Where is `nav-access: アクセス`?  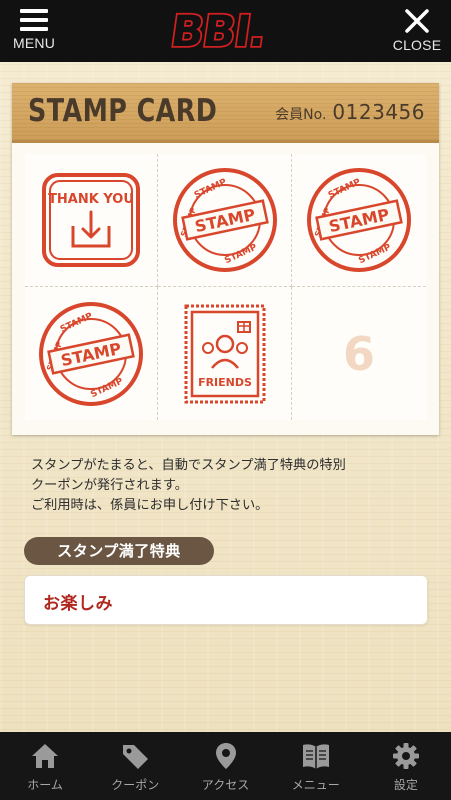 nav-access: アクセス is located at coordinates (225, 766).